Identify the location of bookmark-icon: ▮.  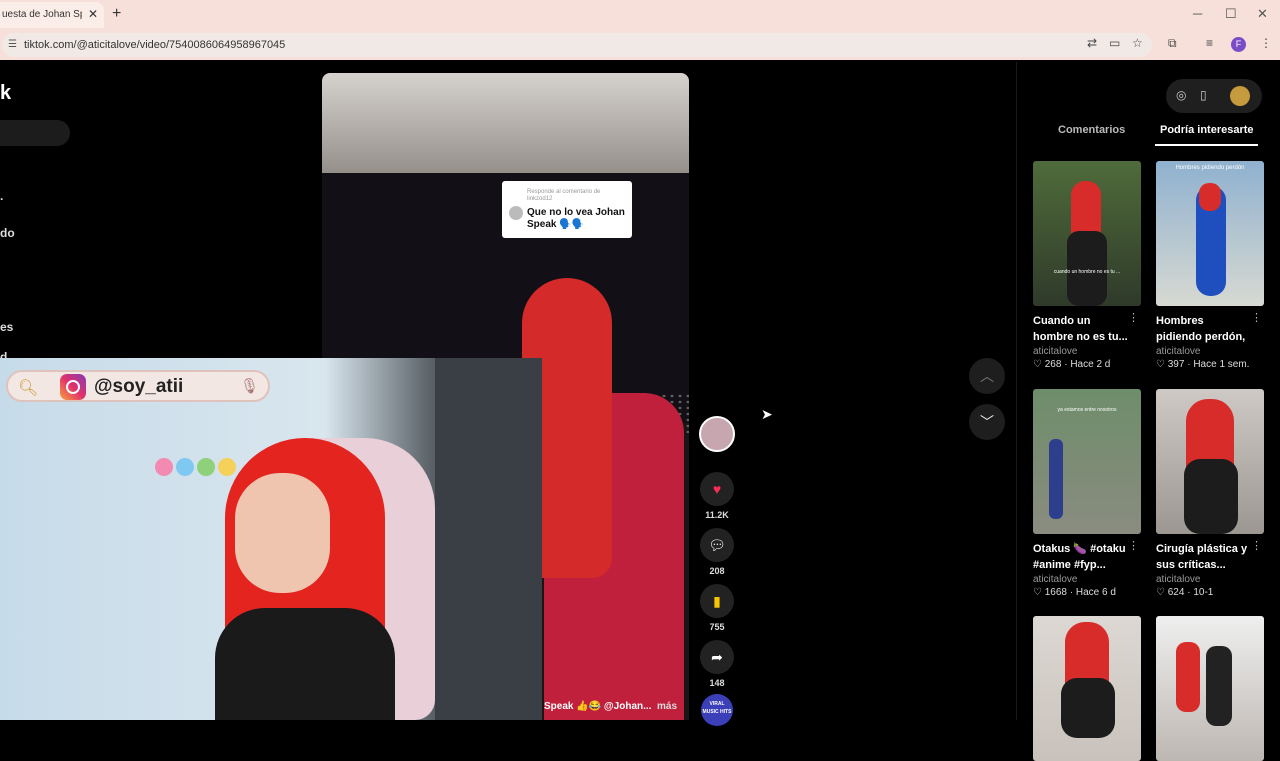
(717, 601).